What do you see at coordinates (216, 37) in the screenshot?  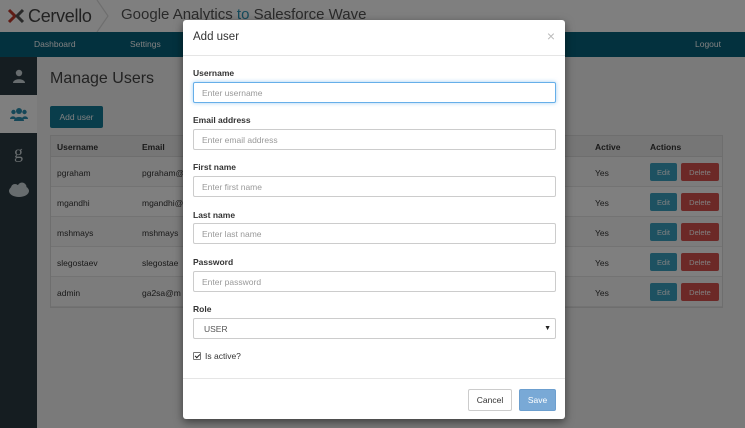 I see `modal-title: Add user` at bounding box center [216, 37].